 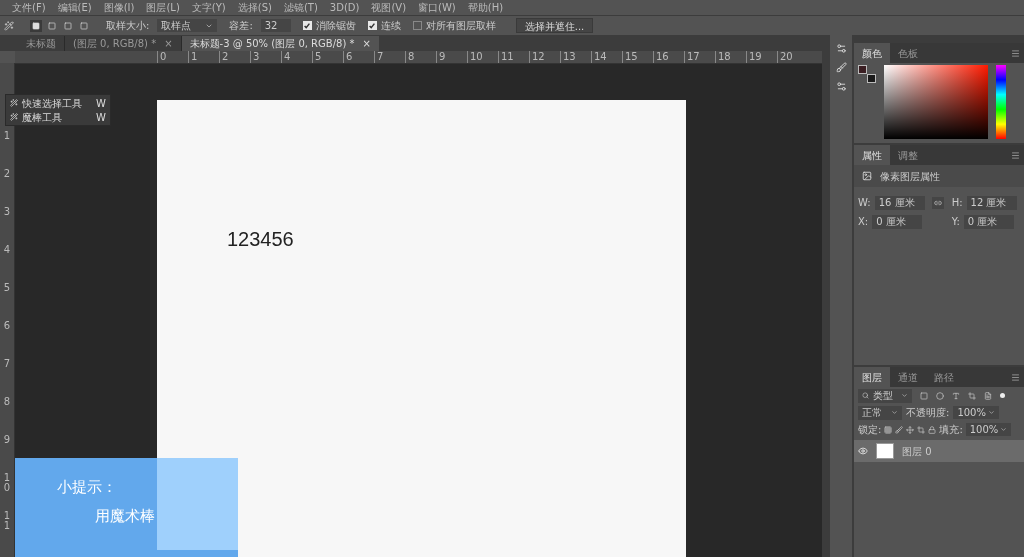 I want to click on shape-filter-icon, so click(x=972, y=395).